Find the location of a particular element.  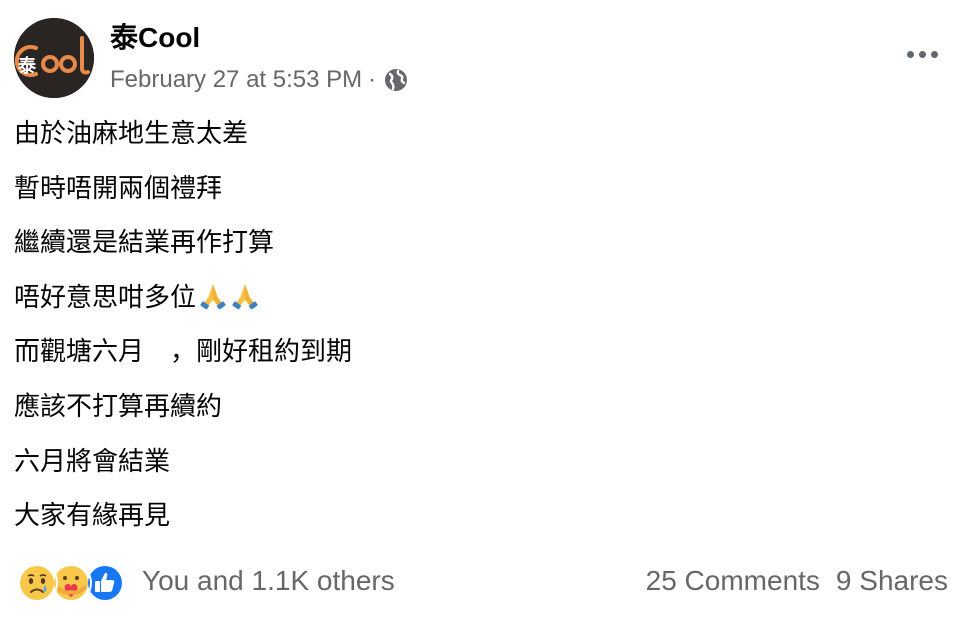

page-avatar: 泰 is located at coordinates (54, 58).